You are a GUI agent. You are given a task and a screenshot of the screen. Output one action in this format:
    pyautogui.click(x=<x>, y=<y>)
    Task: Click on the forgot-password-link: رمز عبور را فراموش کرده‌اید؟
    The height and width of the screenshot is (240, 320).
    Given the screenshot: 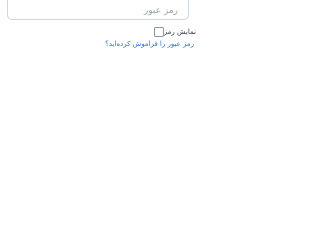 What is the action you would take?
    pyautogui.click(x=149, y=44)
    